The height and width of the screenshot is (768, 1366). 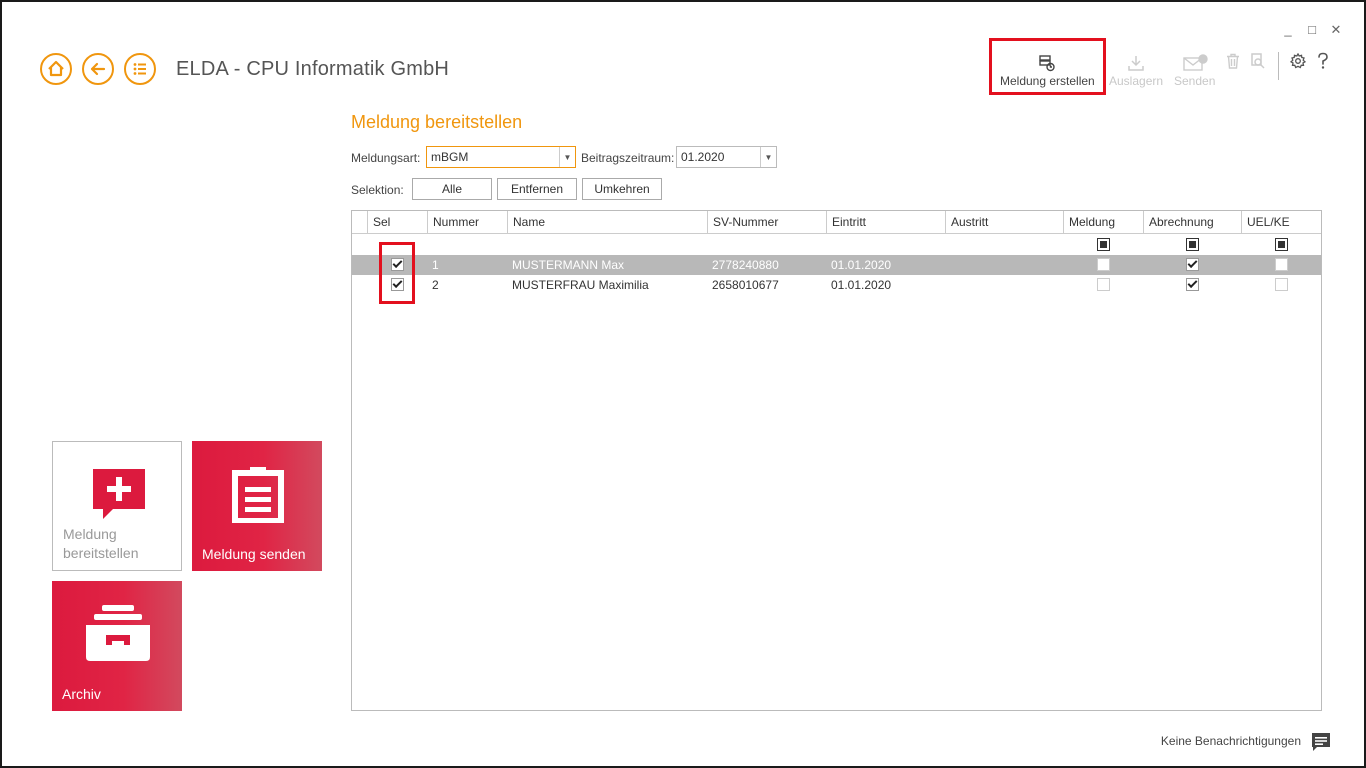 What do you see at coordinates (580, 285) in the screenshot?
I see `cell-name: MUSTERFRAU Maximilia` at bounding box center [580, 285].